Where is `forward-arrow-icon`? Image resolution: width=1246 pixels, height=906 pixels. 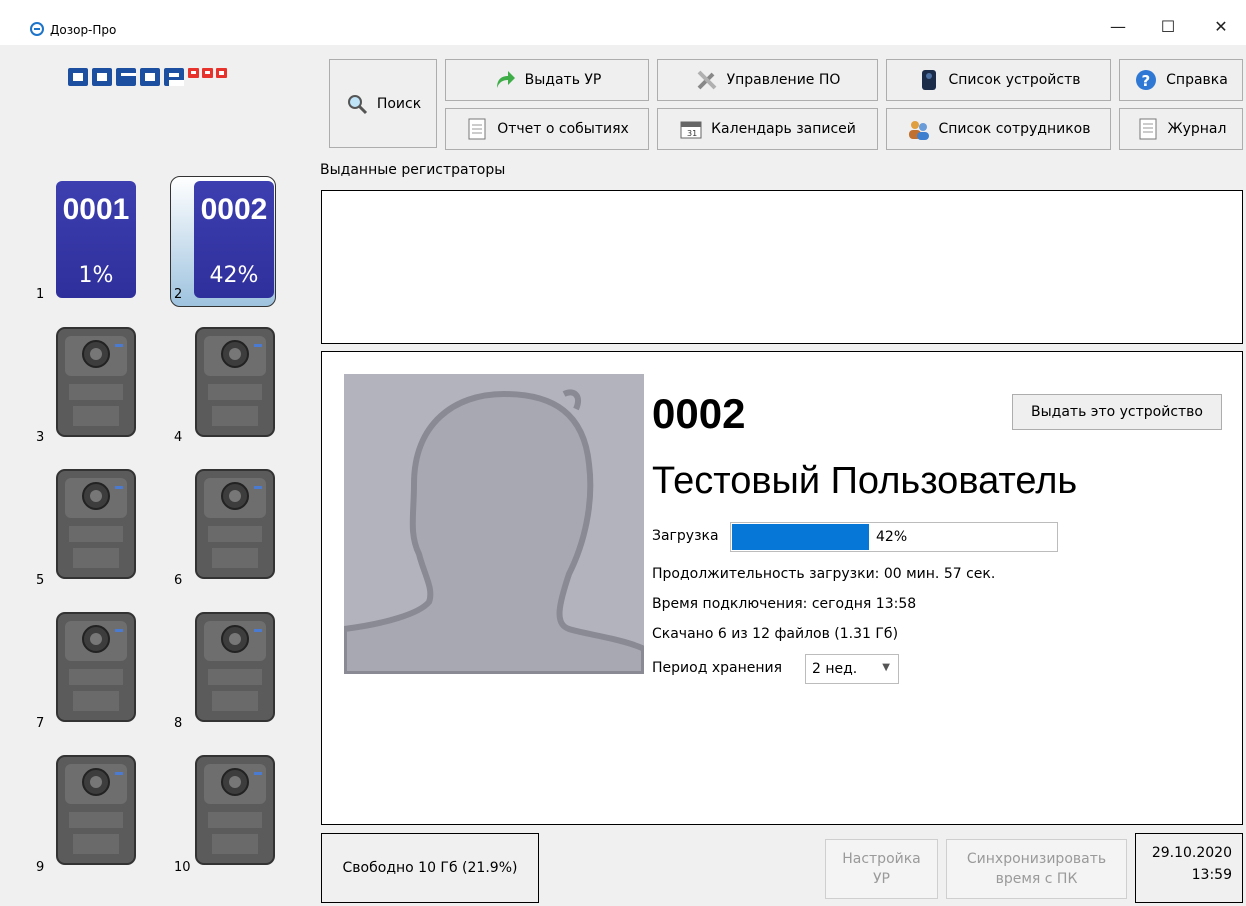 forward-arrow-icon is located at coordinates (505, 79).